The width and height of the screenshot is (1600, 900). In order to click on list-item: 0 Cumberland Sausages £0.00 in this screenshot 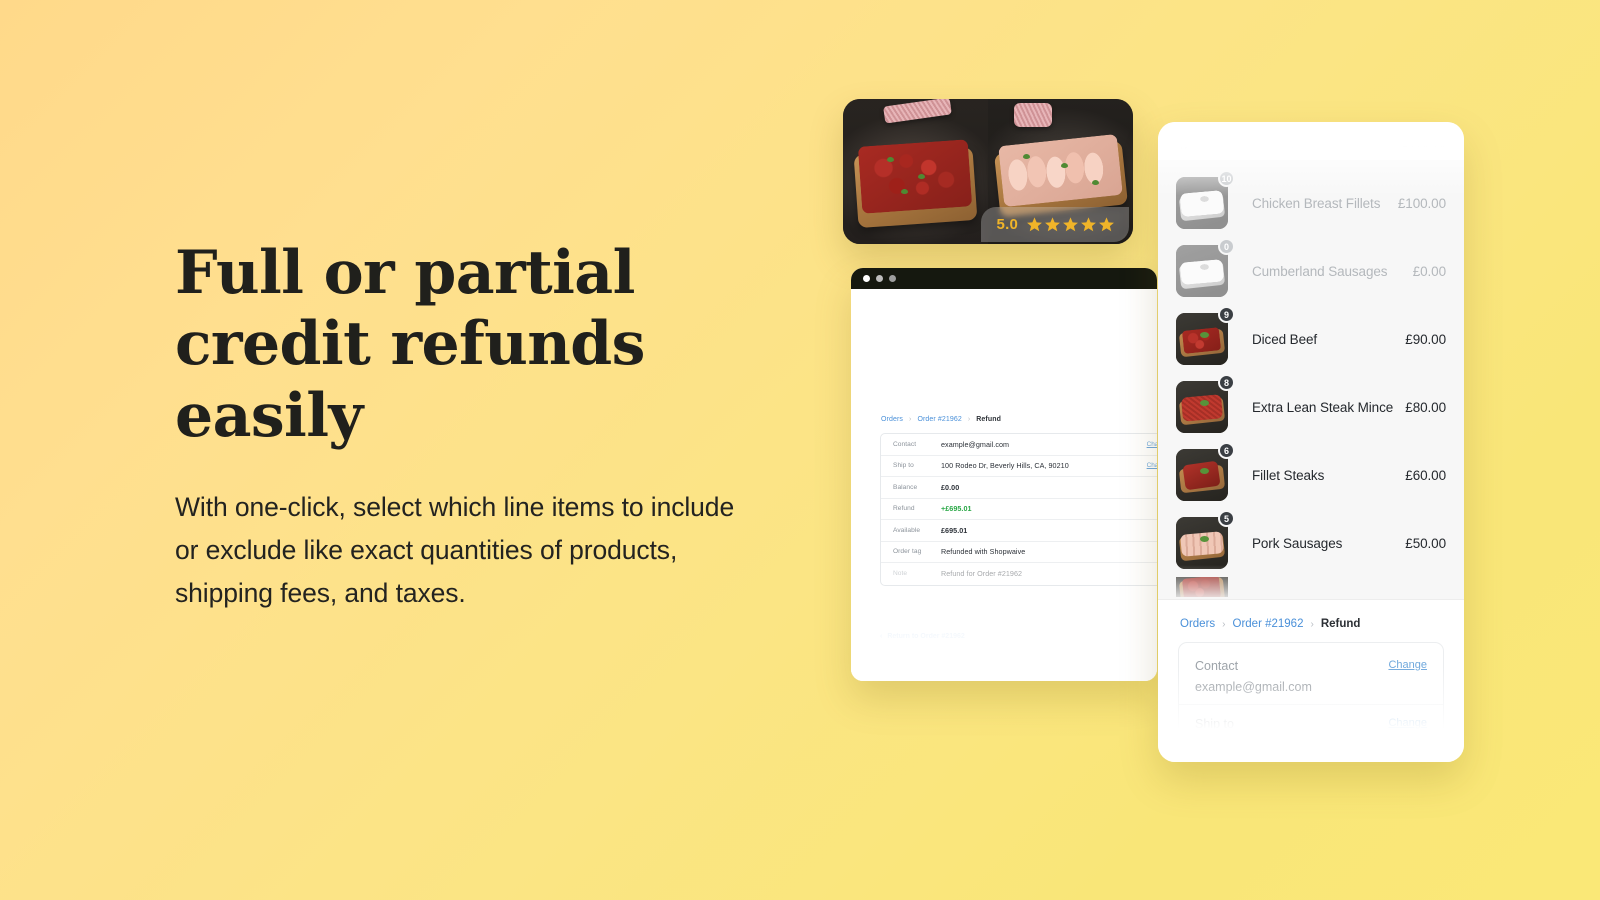, I will do `click(1311, 271)`.